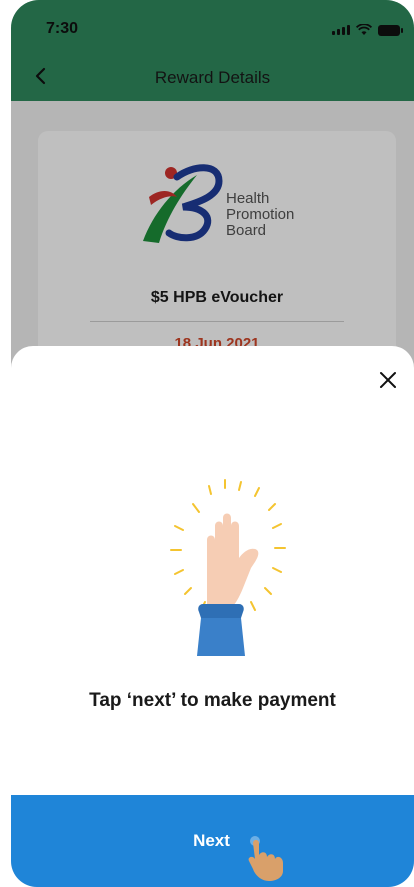  Describe the element at coordinates (265, 858) in the screenshot. I see `tap-pointer-icon` at that location.